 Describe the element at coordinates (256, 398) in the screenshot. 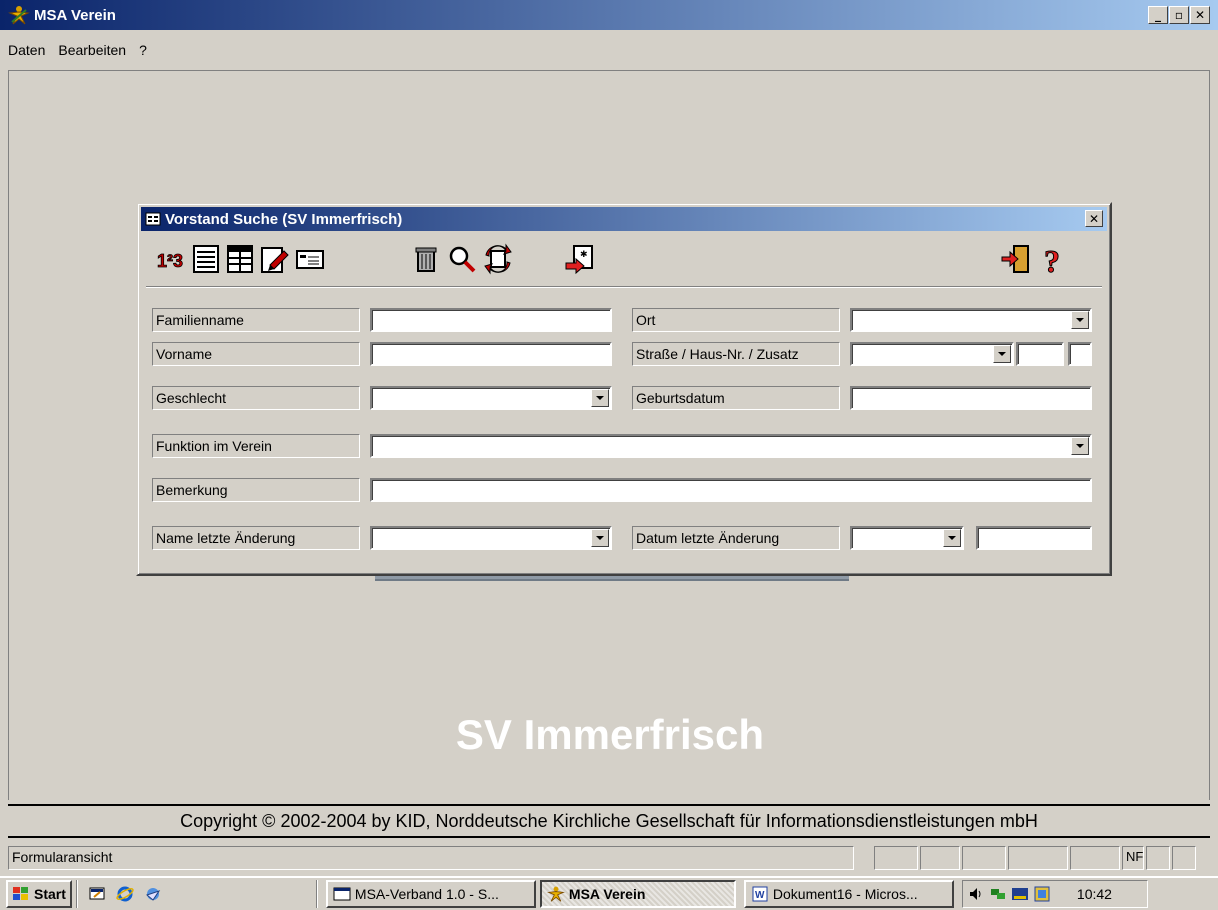

I see `geschlecht-label: Geschlecht` at that location.